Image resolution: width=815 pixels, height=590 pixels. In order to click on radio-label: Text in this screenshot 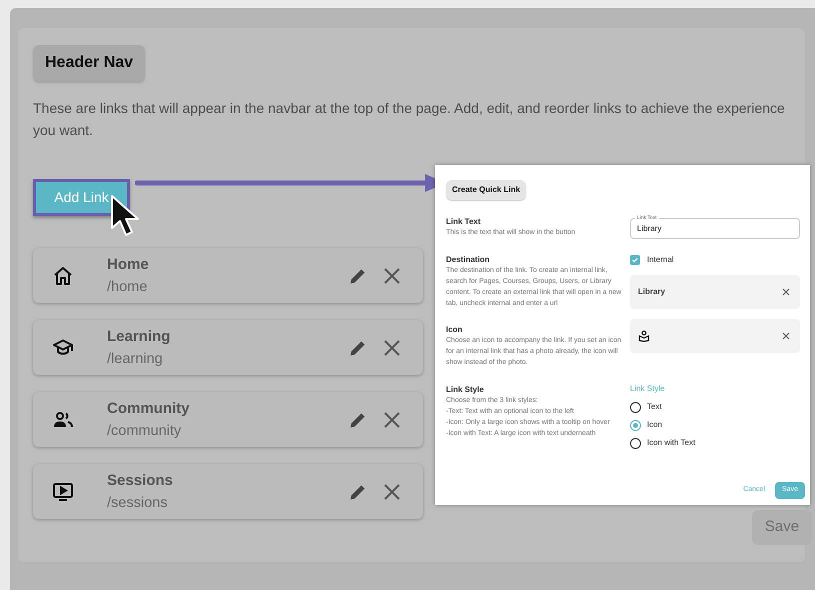, I will do `click(654, 407)`.